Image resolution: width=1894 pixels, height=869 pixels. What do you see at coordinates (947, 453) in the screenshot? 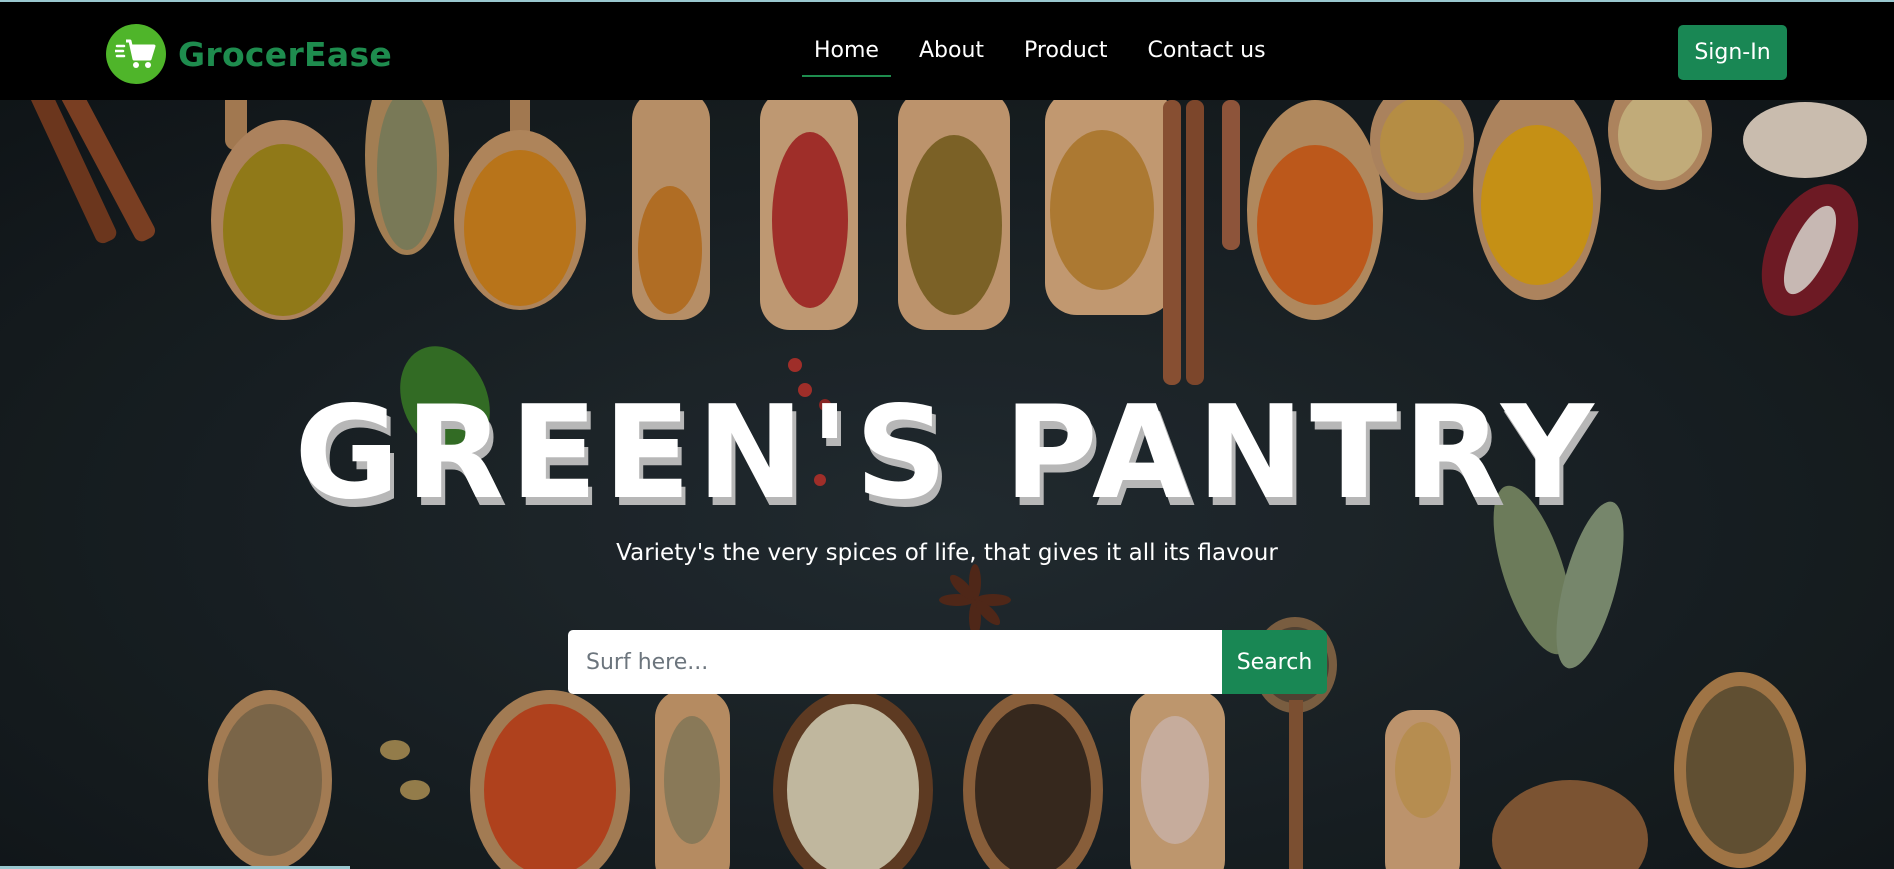
I see `hero-title: GREEN'S PANTRY` at bounding box center [947, 453].